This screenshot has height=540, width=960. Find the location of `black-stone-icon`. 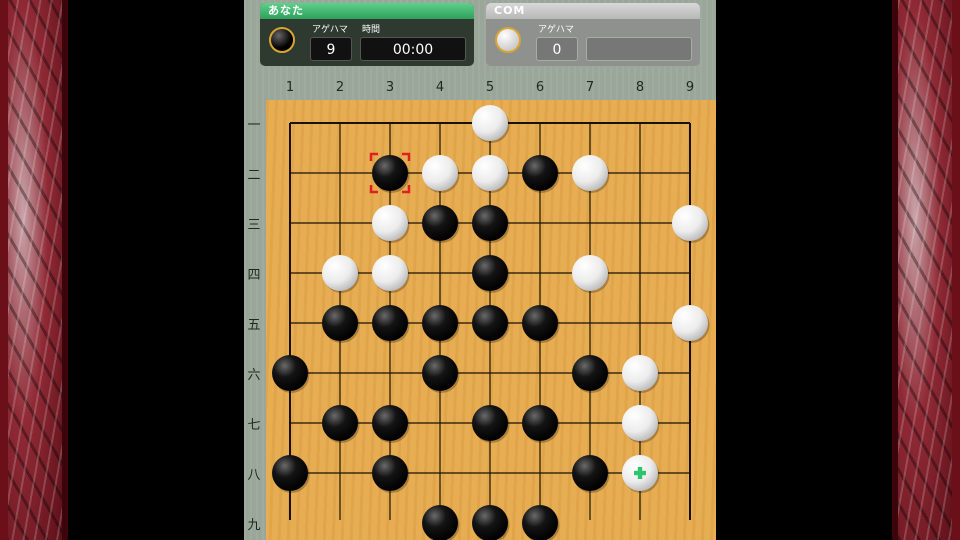

black-stone-icon is located at coordinates (282, 40).